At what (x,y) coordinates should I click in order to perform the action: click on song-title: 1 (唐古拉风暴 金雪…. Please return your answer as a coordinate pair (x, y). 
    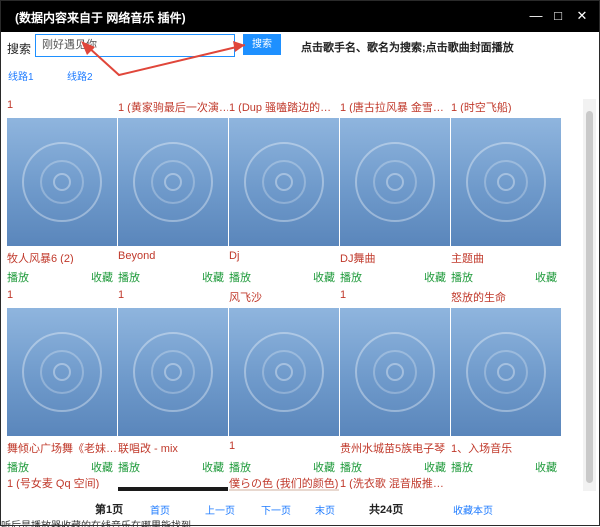
    Looking at the image, I should click on (395, 106).